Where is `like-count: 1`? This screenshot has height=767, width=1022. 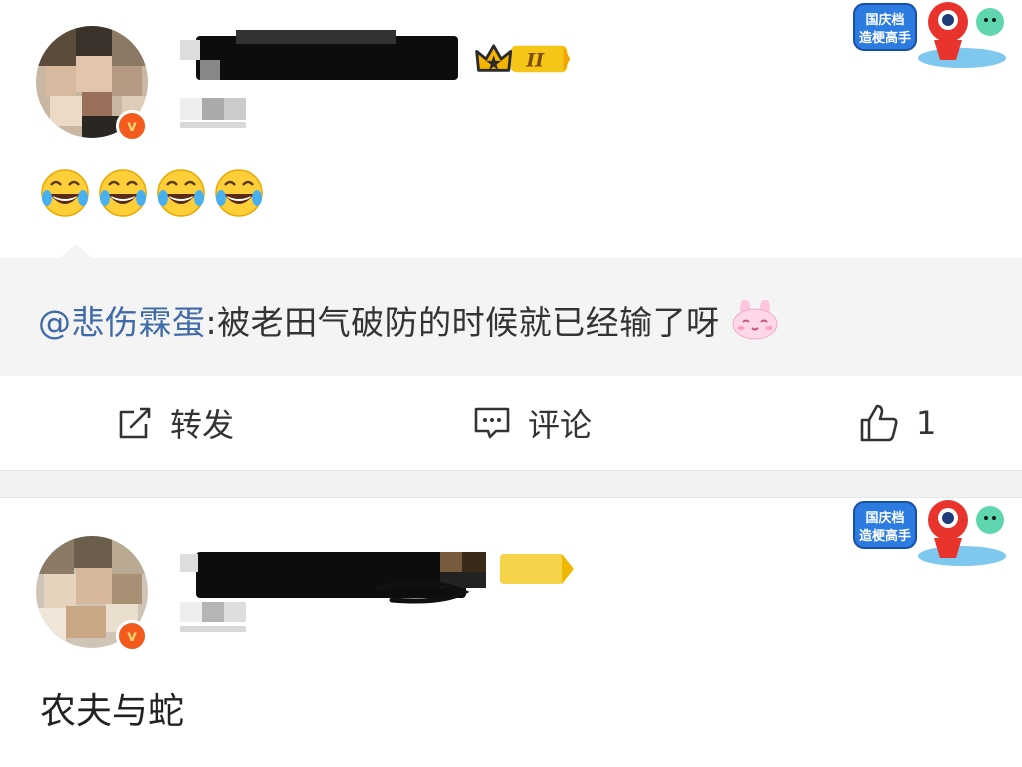
like-count: 1 is located at coordinates (926, 423).